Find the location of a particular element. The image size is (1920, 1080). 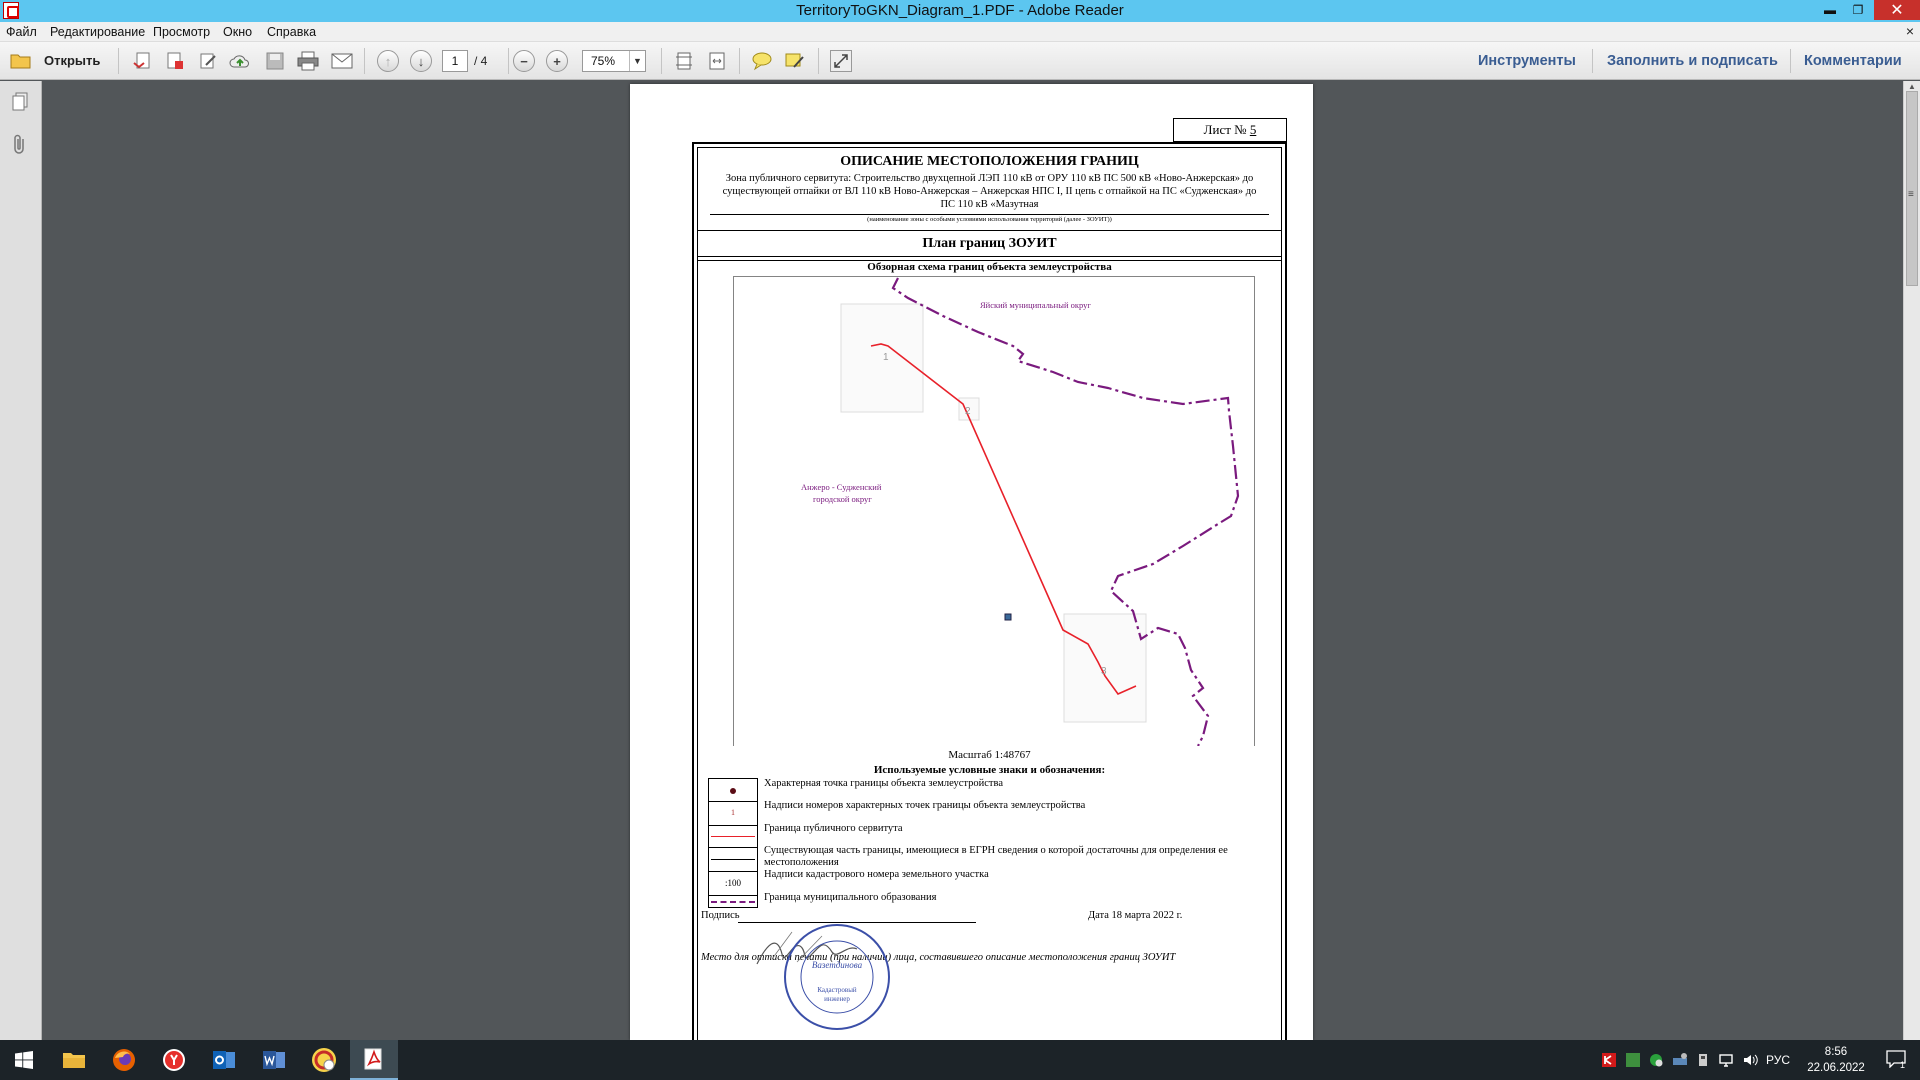

legend-symbol-servitude is located at coordinates (733, 837).